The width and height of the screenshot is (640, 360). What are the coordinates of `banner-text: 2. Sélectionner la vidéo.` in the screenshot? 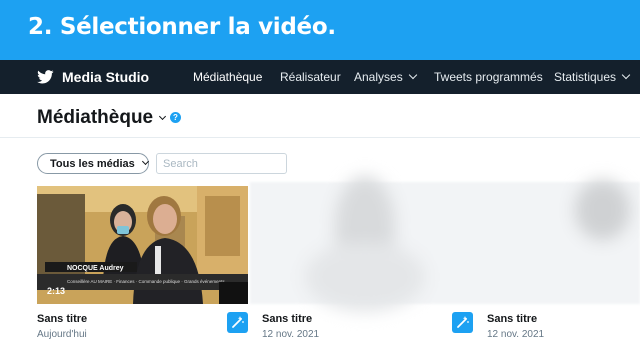 It's located at (182, 27).